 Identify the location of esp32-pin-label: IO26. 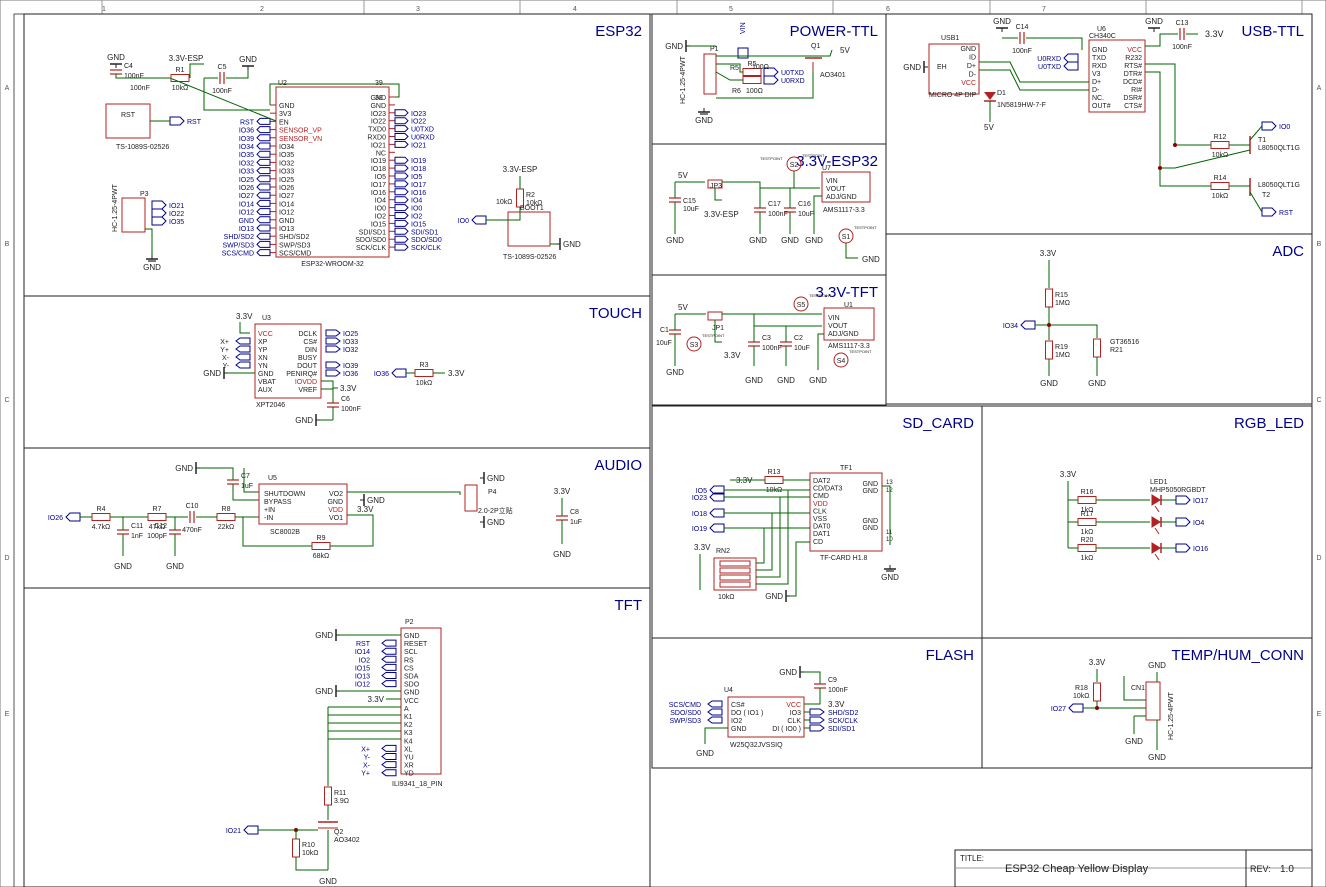
(286, 188).